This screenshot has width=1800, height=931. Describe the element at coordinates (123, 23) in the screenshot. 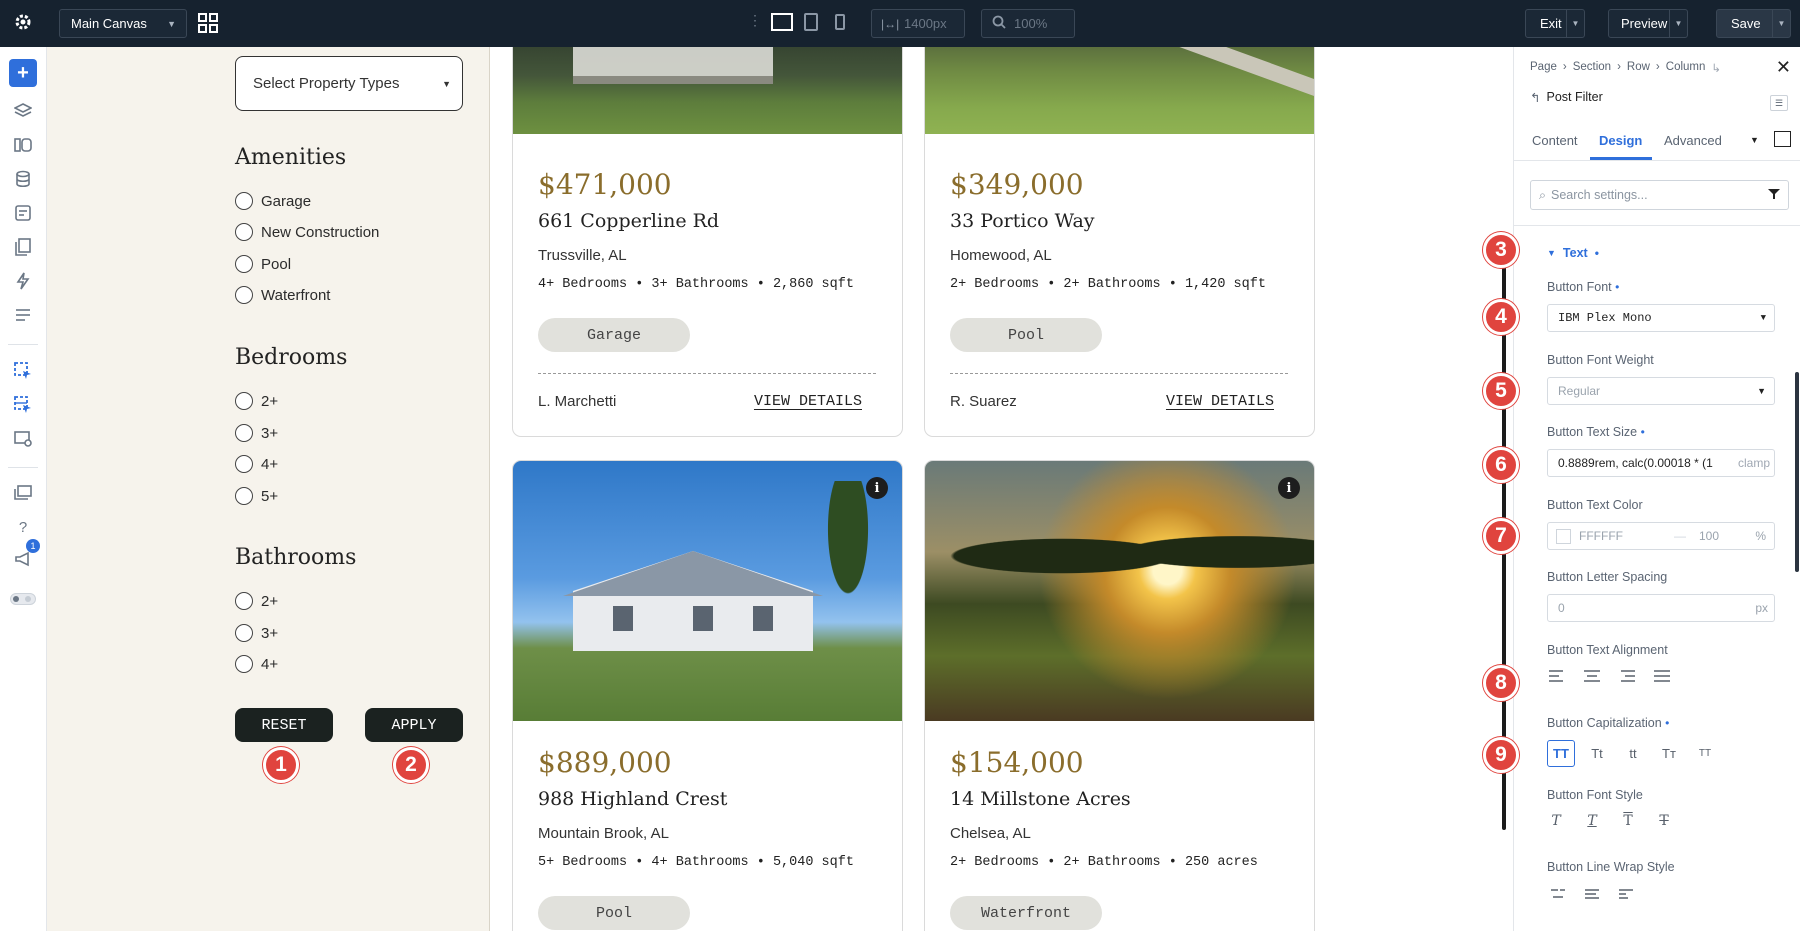

I see `canvas-select: Main Canvas ▼` at that location.